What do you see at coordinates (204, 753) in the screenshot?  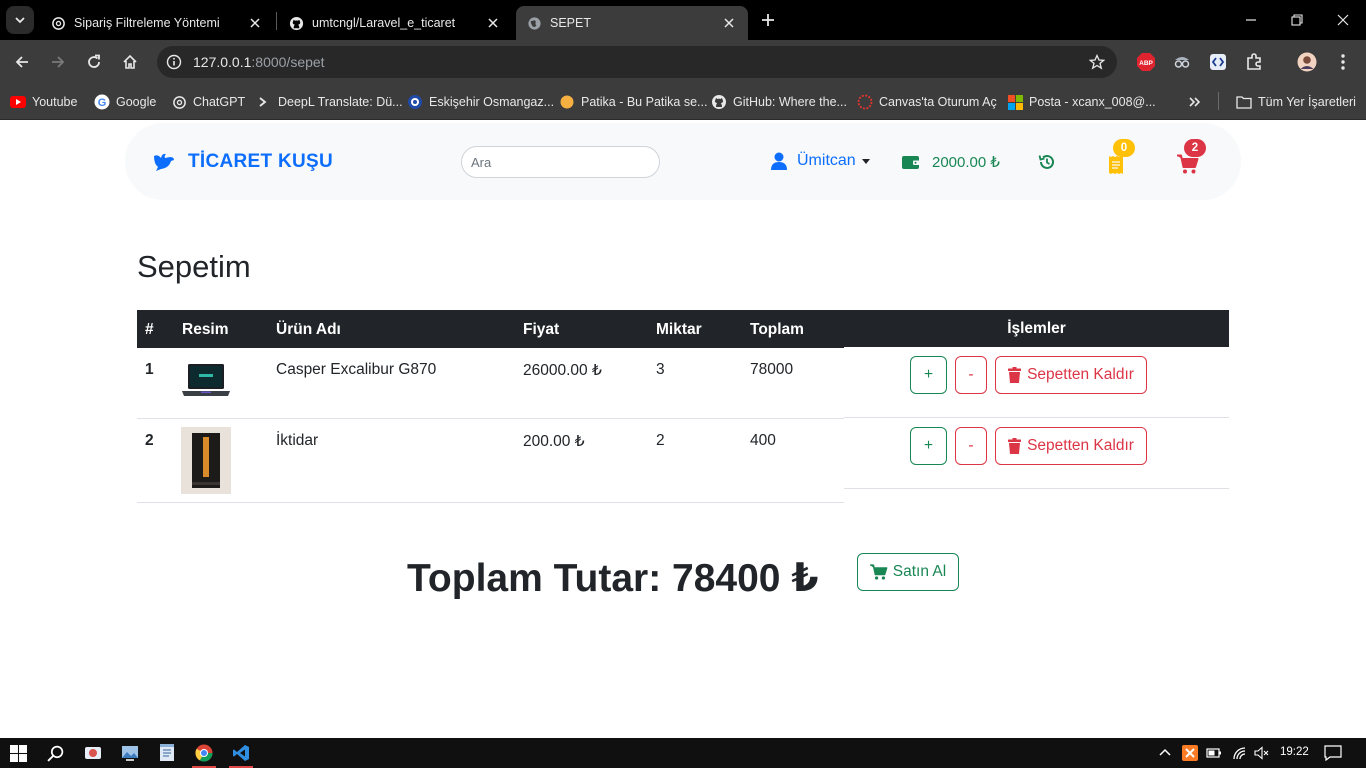 I see `chrome-icon` at bounding box center [204, 753].